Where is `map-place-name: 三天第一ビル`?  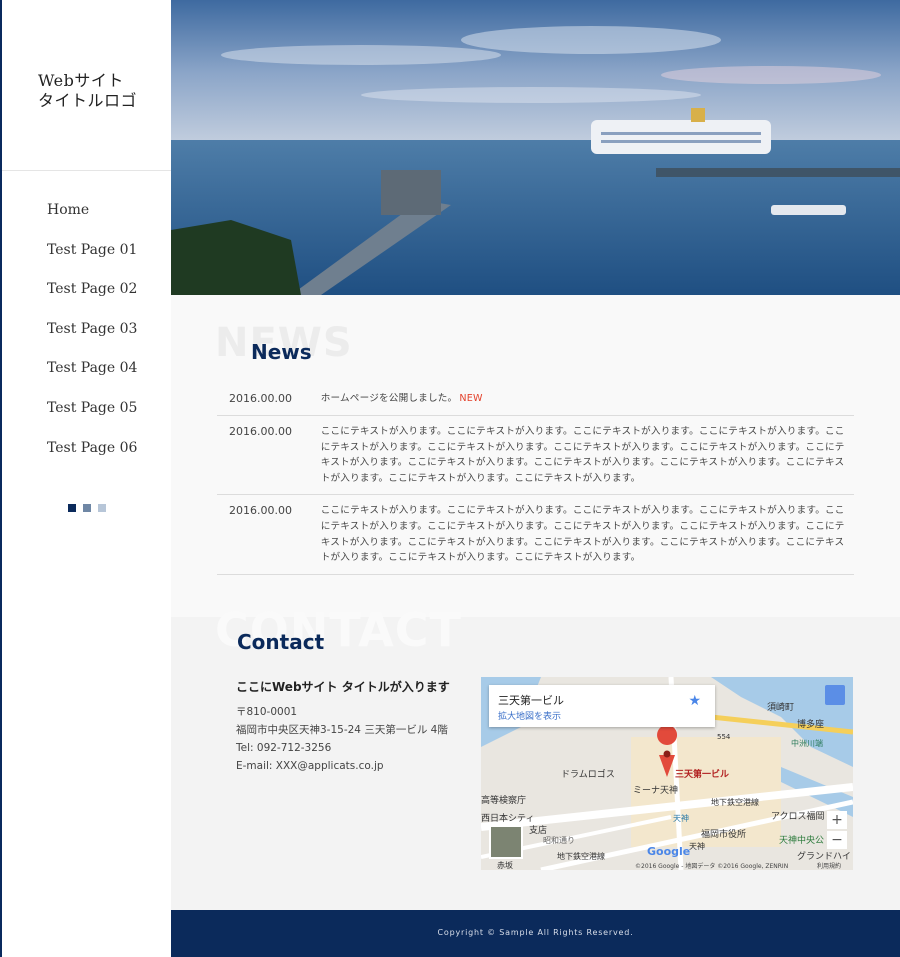 map-place-name: 三天第一ビル is located at coordinates (531, 700).